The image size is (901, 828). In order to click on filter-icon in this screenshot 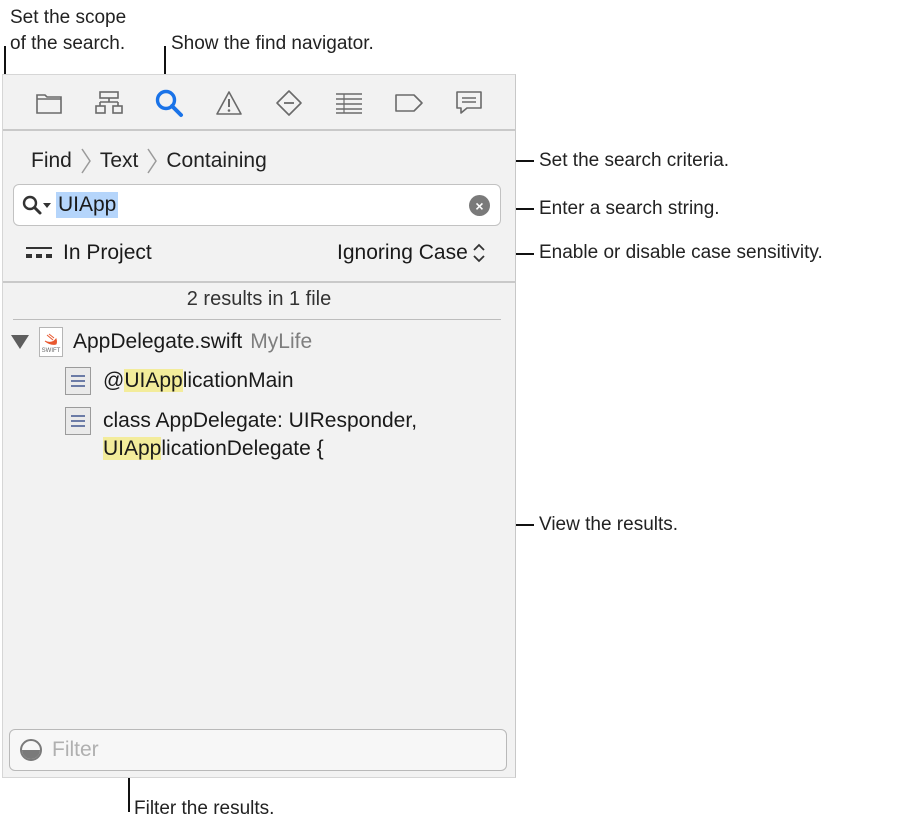, I will do `click(31, 750)`.